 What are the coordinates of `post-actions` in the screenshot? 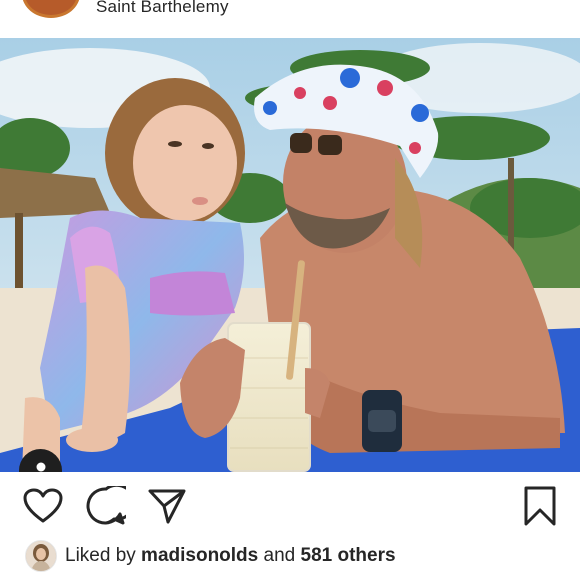 It's located at (290, 509).